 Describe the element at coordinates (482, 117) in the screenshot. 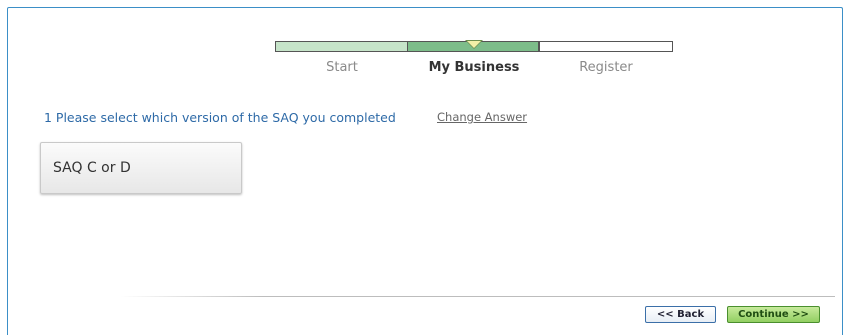

I see `change-answer-link: Change Answer` at that location.